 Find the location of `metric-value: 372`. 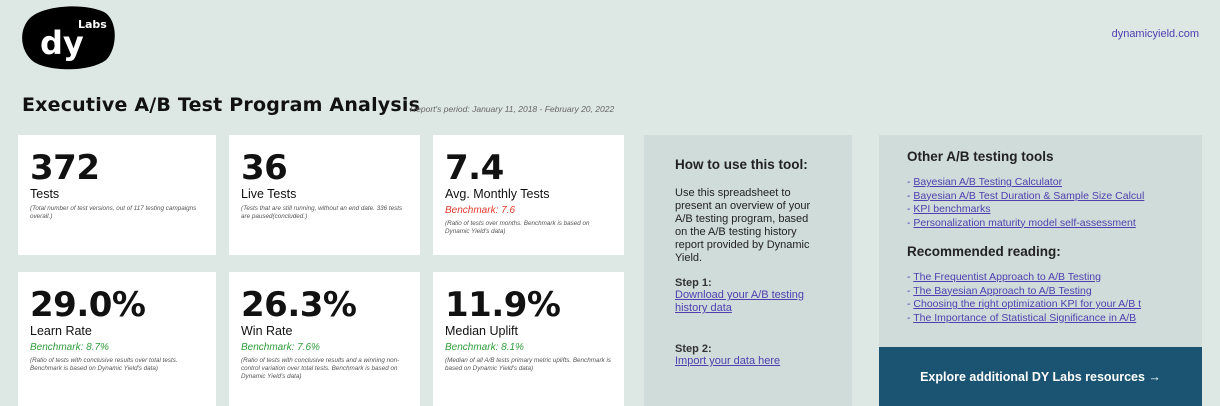

metric-value: 372 is located at coordinates (65, 168).